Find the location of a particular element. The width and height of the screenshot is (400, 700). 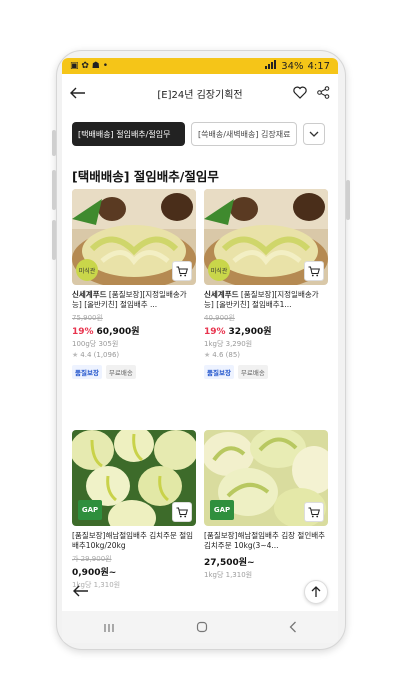

system-nav-bar is located at coordinates (200, 627).